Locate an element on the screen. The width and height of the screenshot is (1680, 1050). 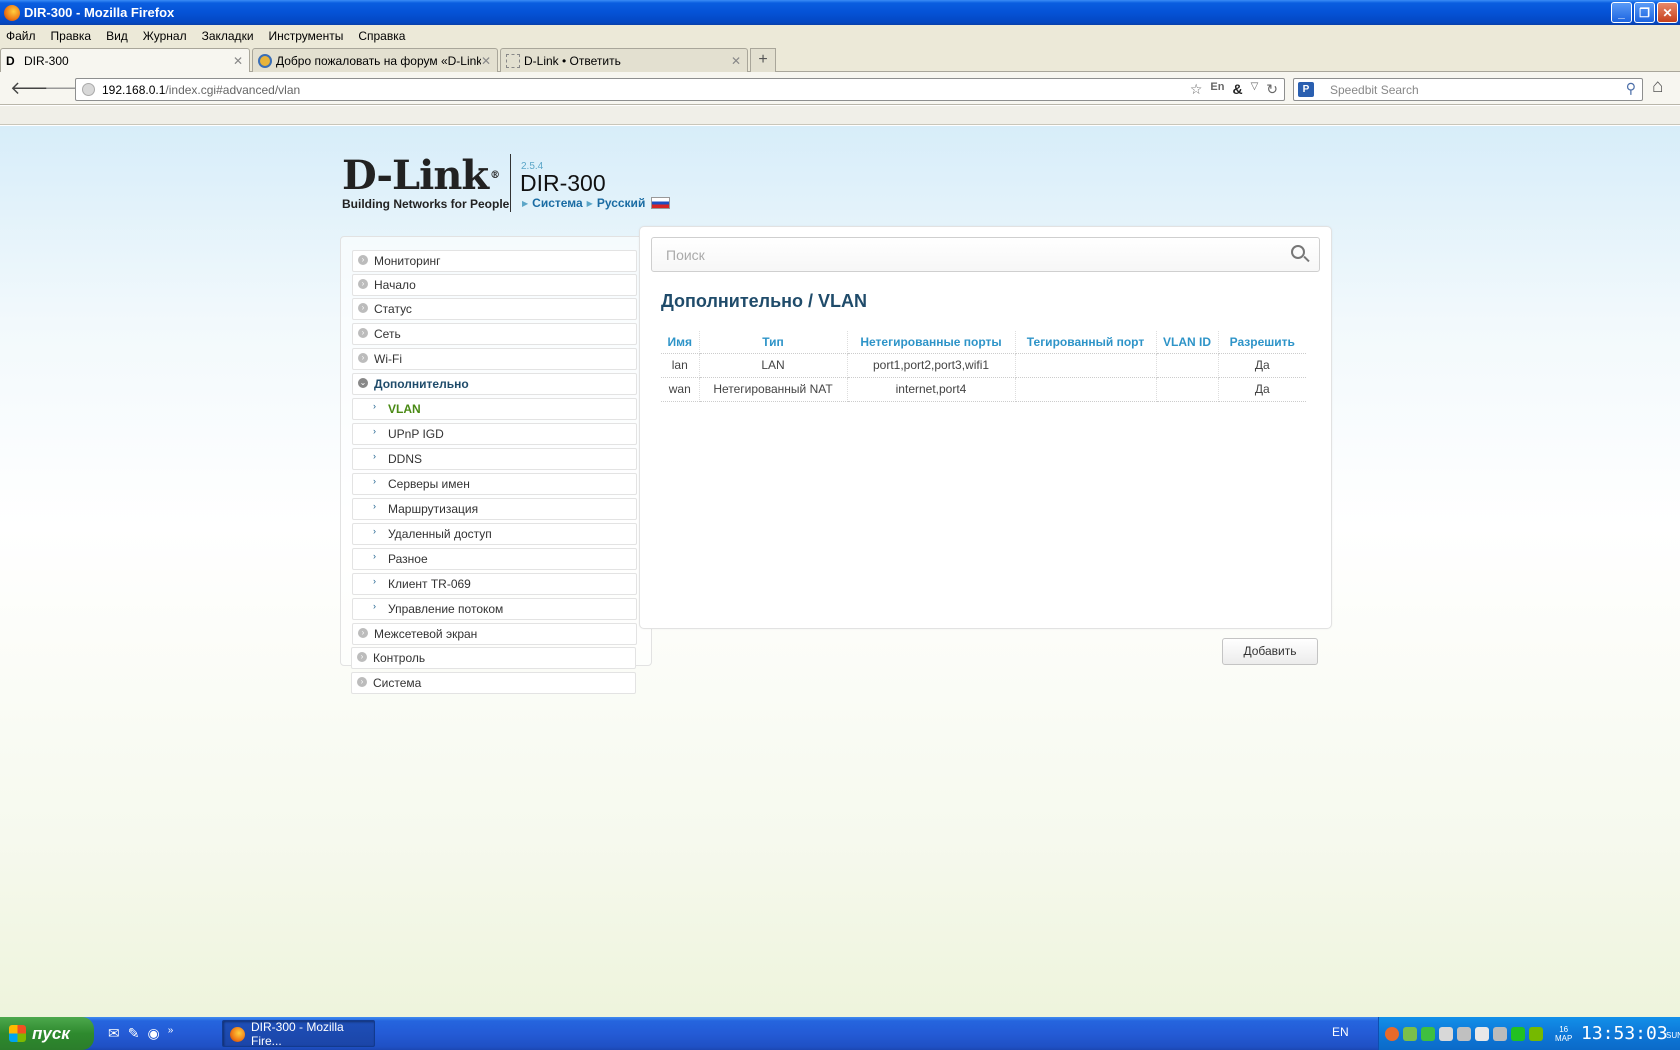
system-link: Система is located at coordinates (557, 203).